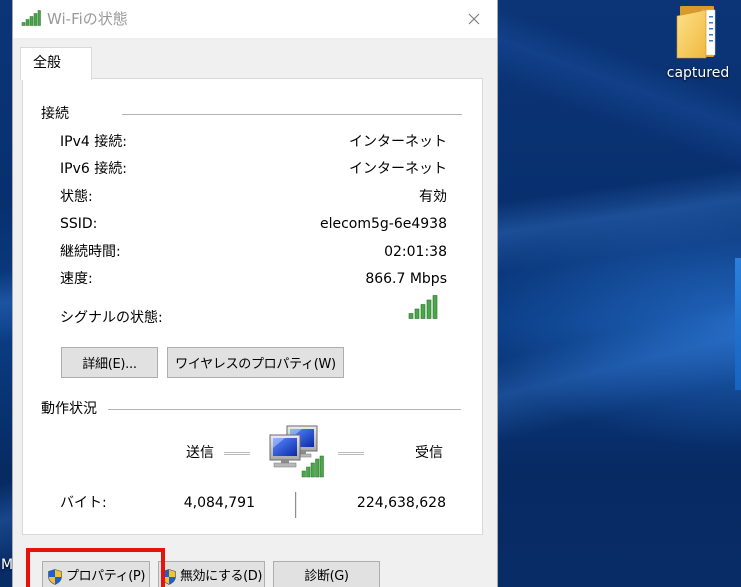  What do you see at coordinates (219, 503) in the screenshot?
I see `bytes-sent-value: 4,084,791` at bounding box center [219, 503].